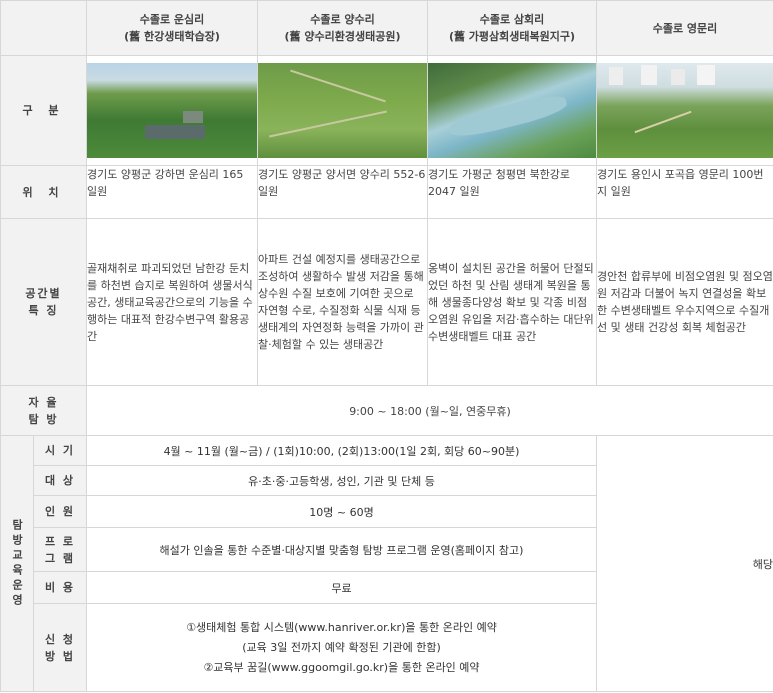 The image size is (773, 693). I want to click on program-value-cost: 무료, so click(341, 587).